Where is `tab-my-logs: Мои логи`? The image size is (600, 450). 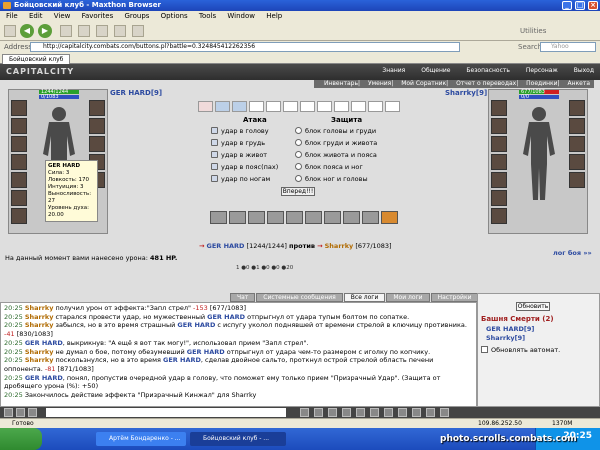 tab-my-logs: Мои логи is located at coordinates (408, 297).